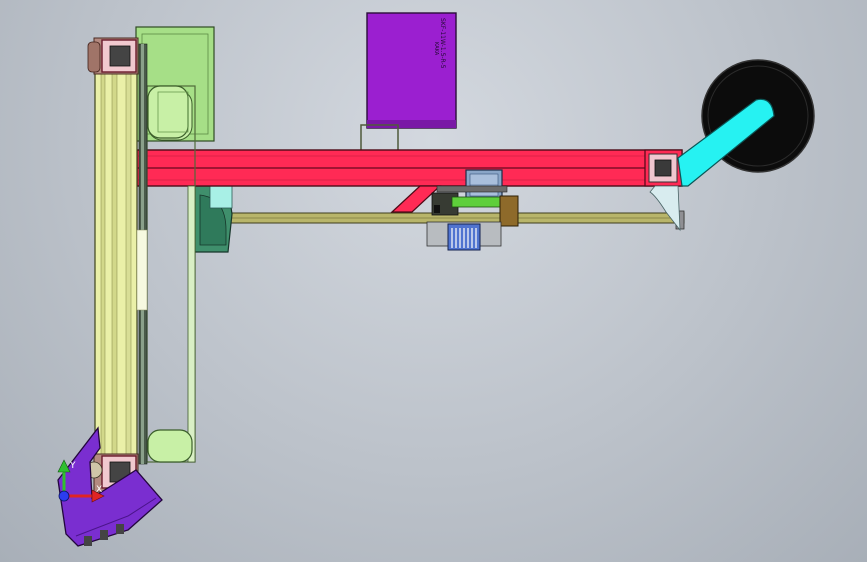 This screenshot has height=562, width=867. I want to click on teal-end-bracket, so click(212, 219).